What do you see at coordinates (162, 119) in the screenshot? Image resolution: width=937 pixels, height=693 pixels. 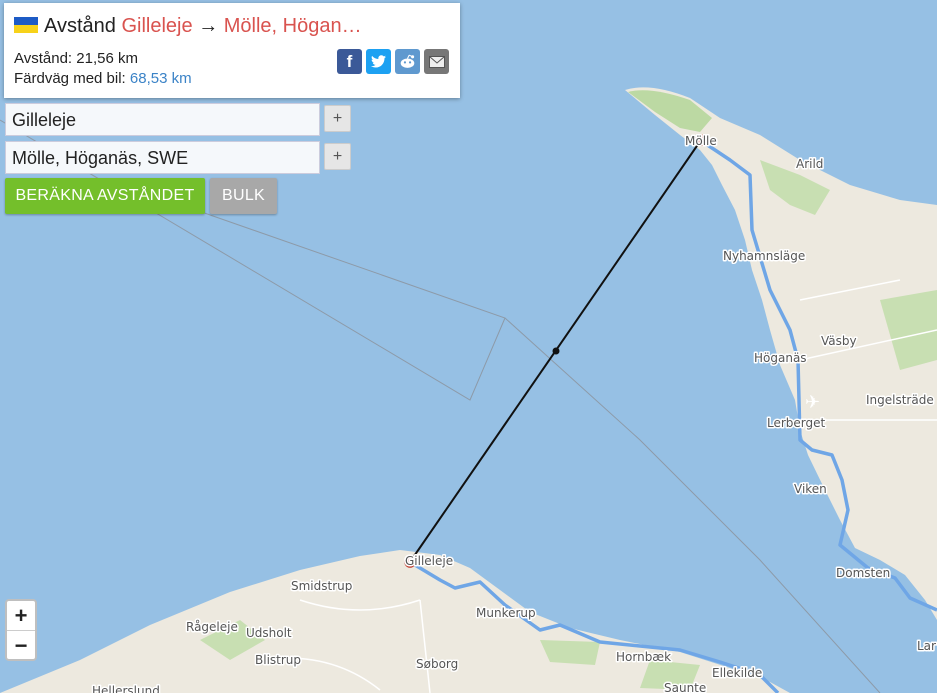 I see `from-input: Gilleleje` at bounding box center [162, 119].